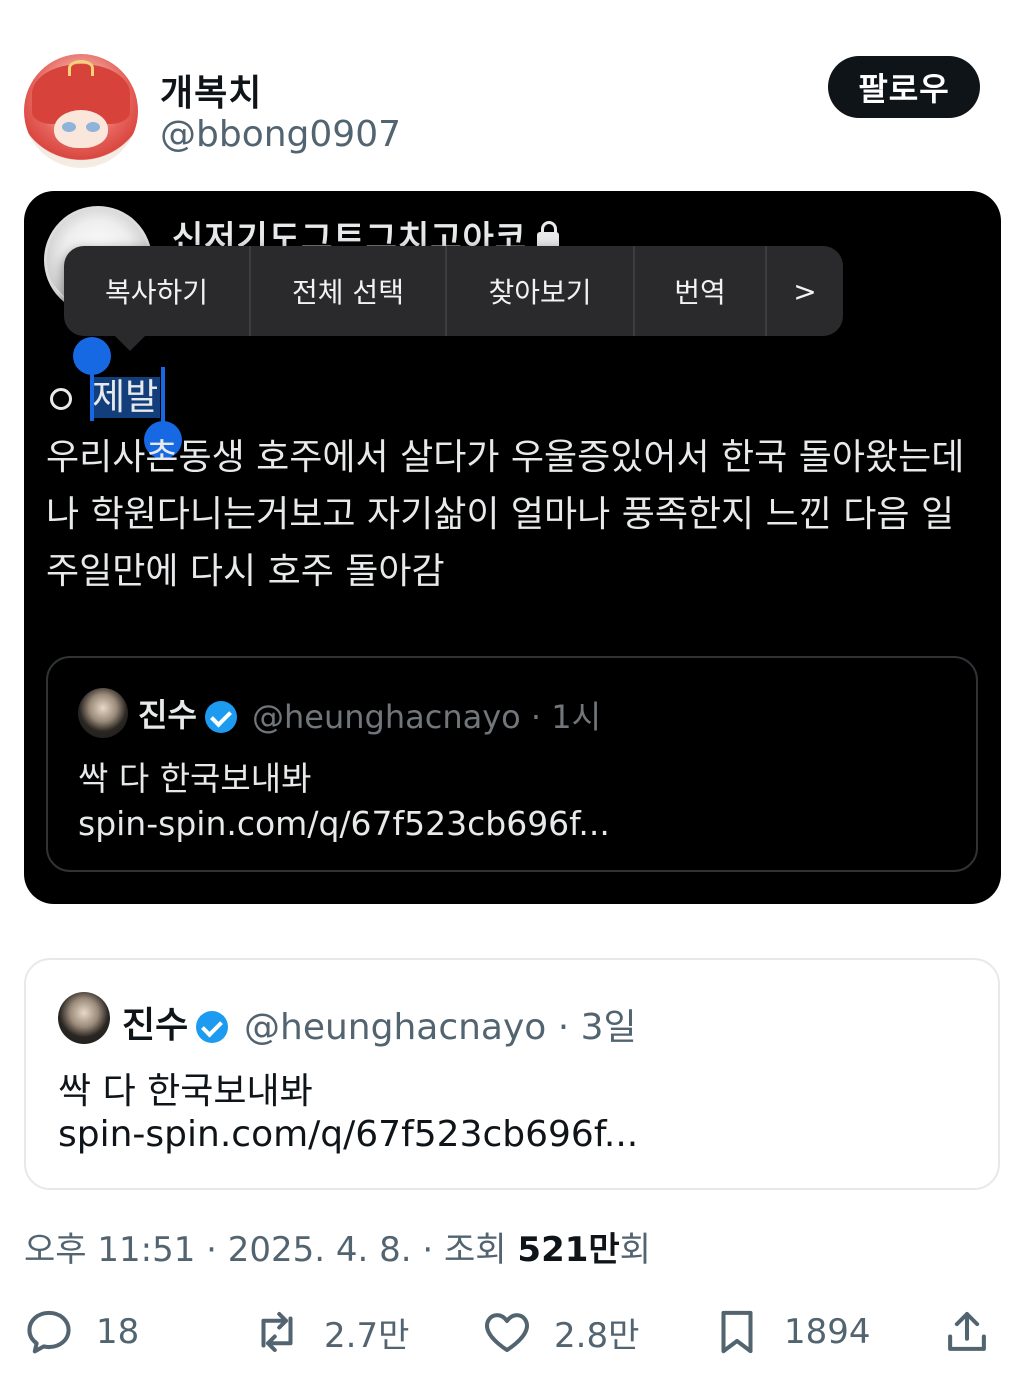 The height and width of the screenshot is (1398, 1024). I want to click on reply-button: 18, so click(80, 1332).